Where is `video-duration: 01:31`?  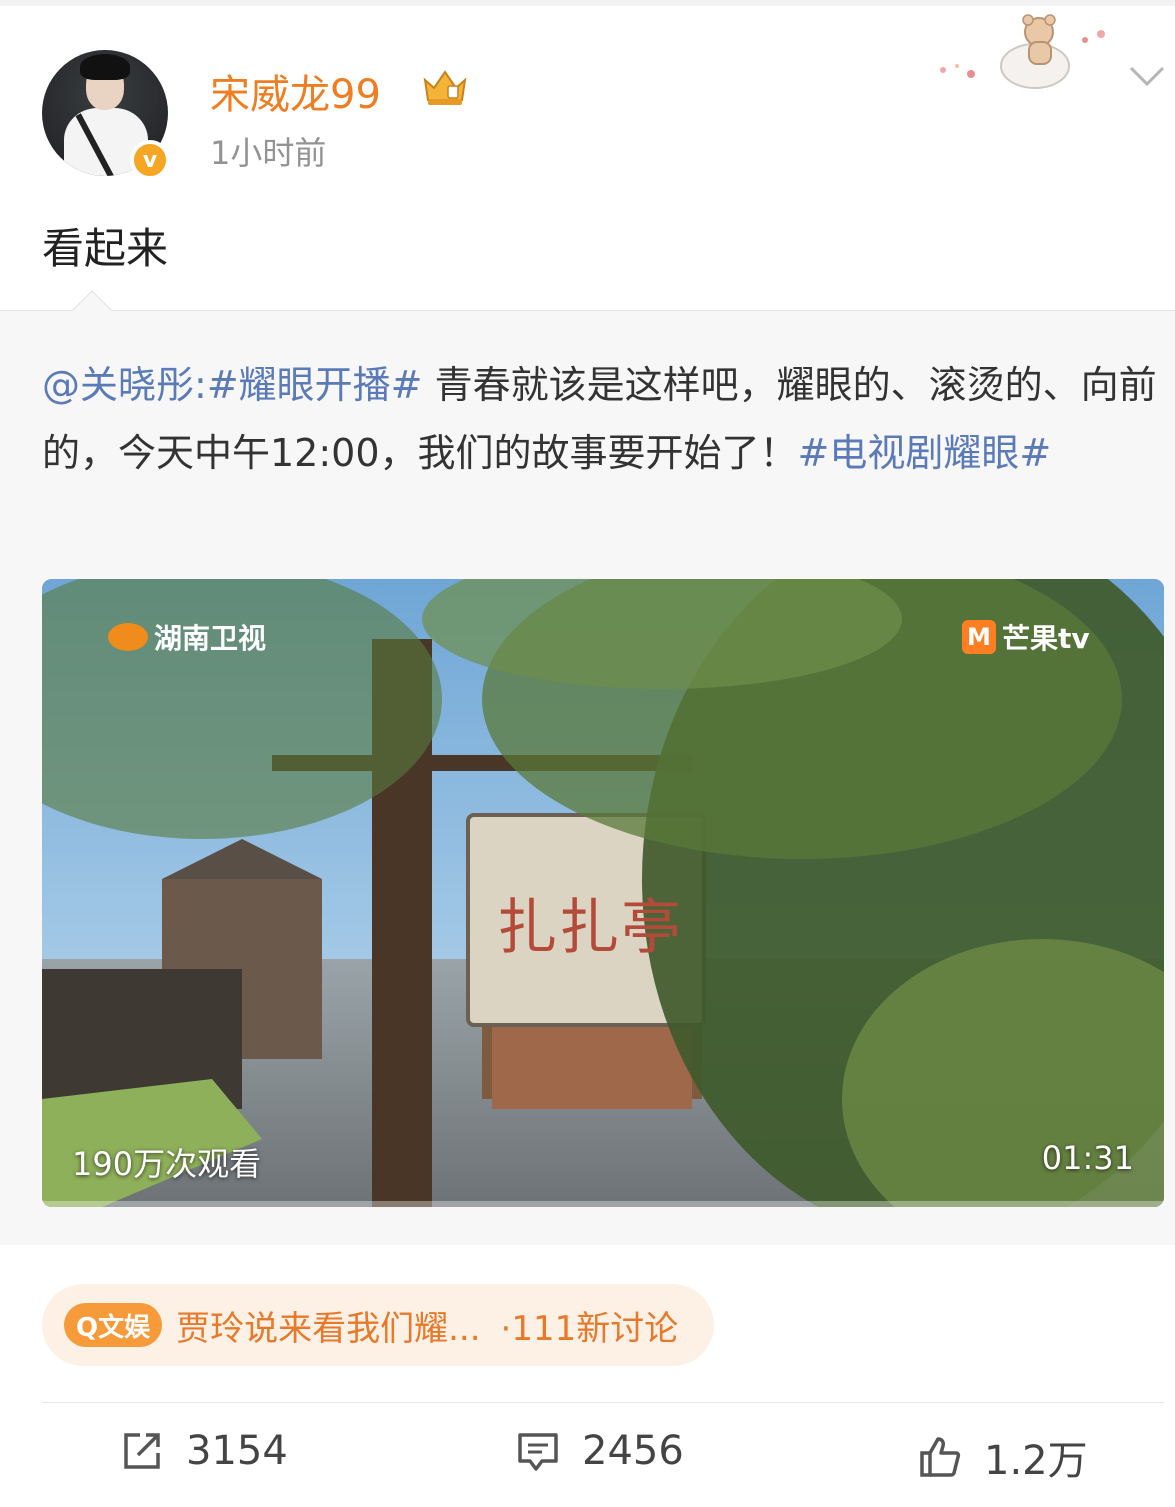
video-duration: 01:31 is located at coordinates (1087, 1158).